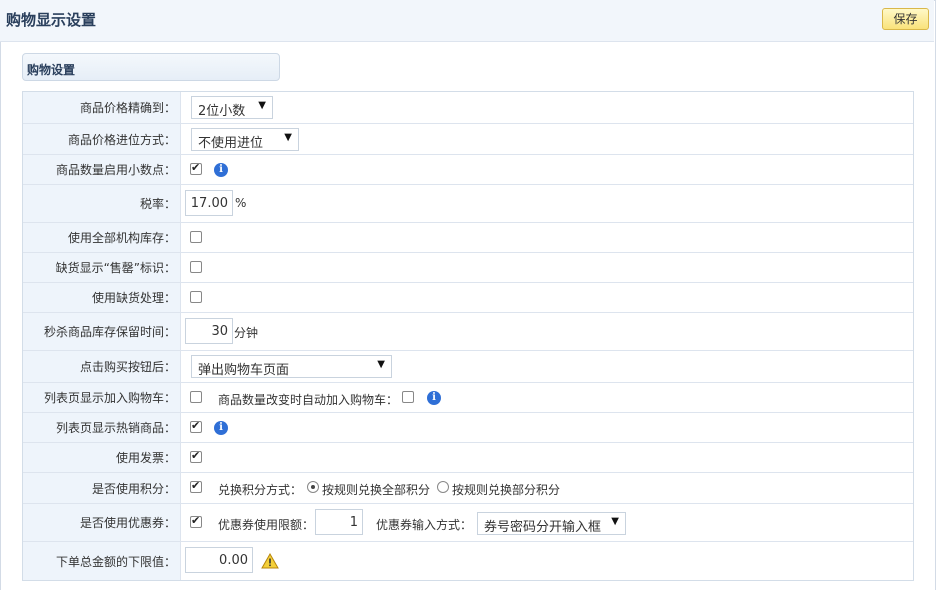  What do you see at coordinates (266, 525) in the screenshot?
I see `coupon-limit-label: 优惠券使用限额：` at bounding box center [266, 525].